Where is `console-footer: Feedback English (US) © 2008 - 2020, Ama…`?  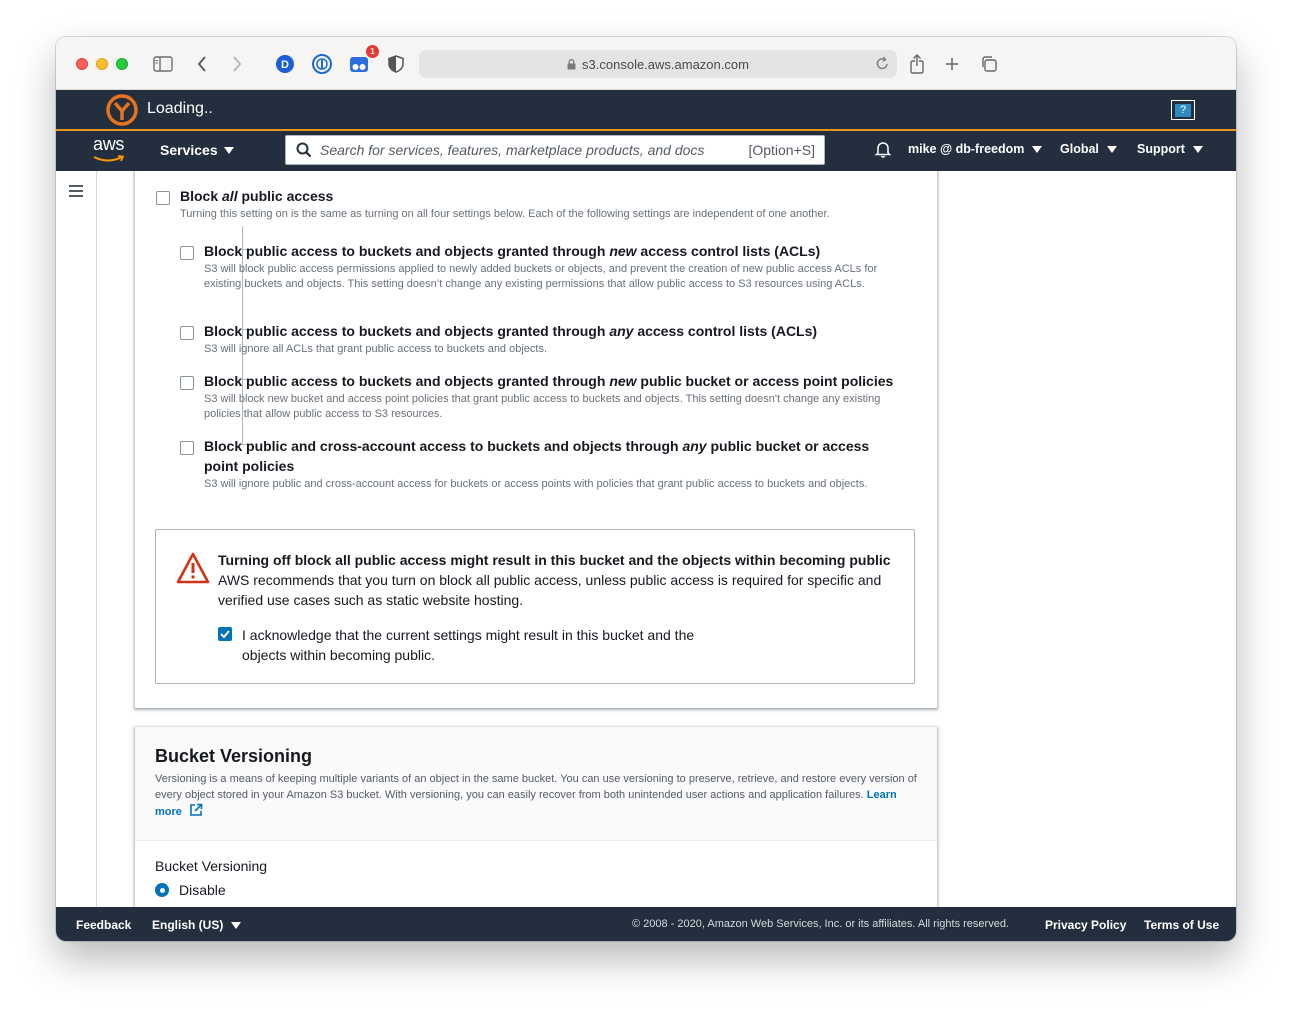 console-footer: Feedback English (US) © 2008 - 2020, Ama… is located at coordinates (646, 924).